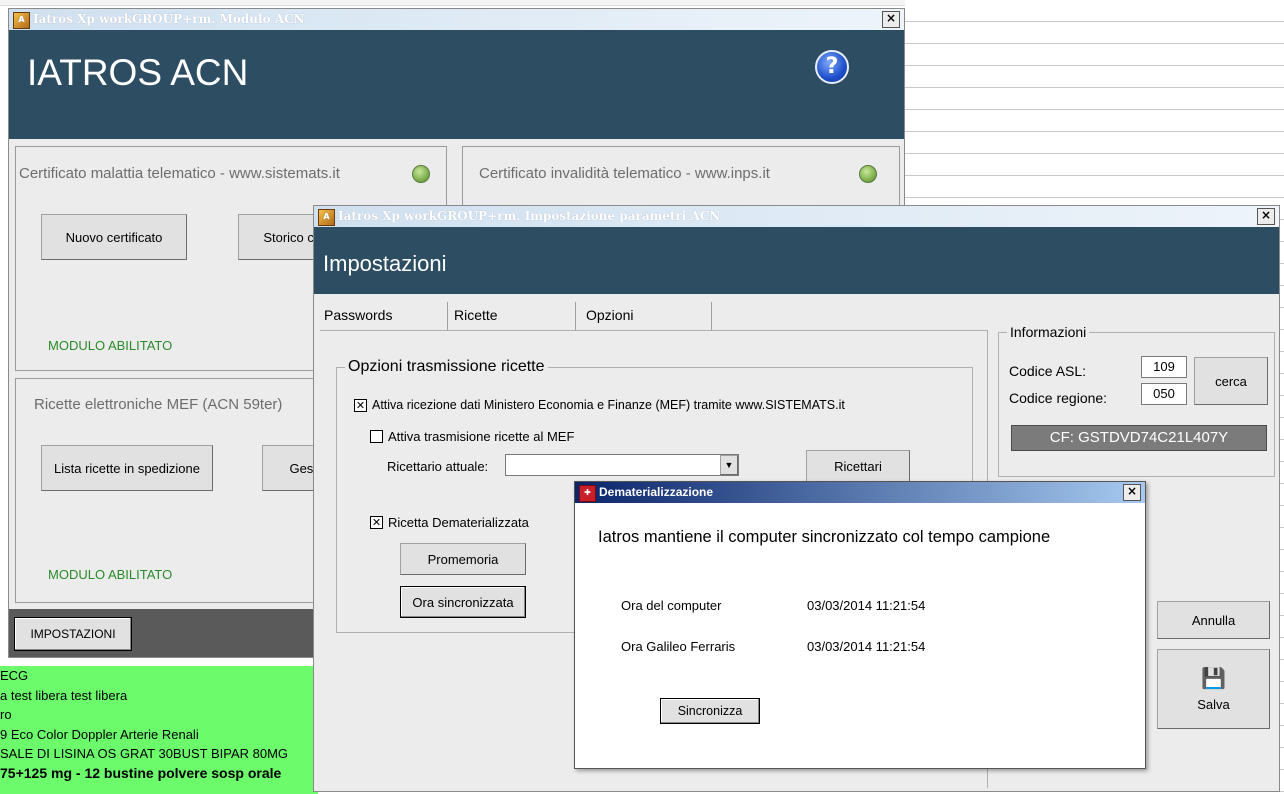 The height and width of the screenshot is (794, 1284). I want to click on cancel-button: Annulla, so click(1213, 620).